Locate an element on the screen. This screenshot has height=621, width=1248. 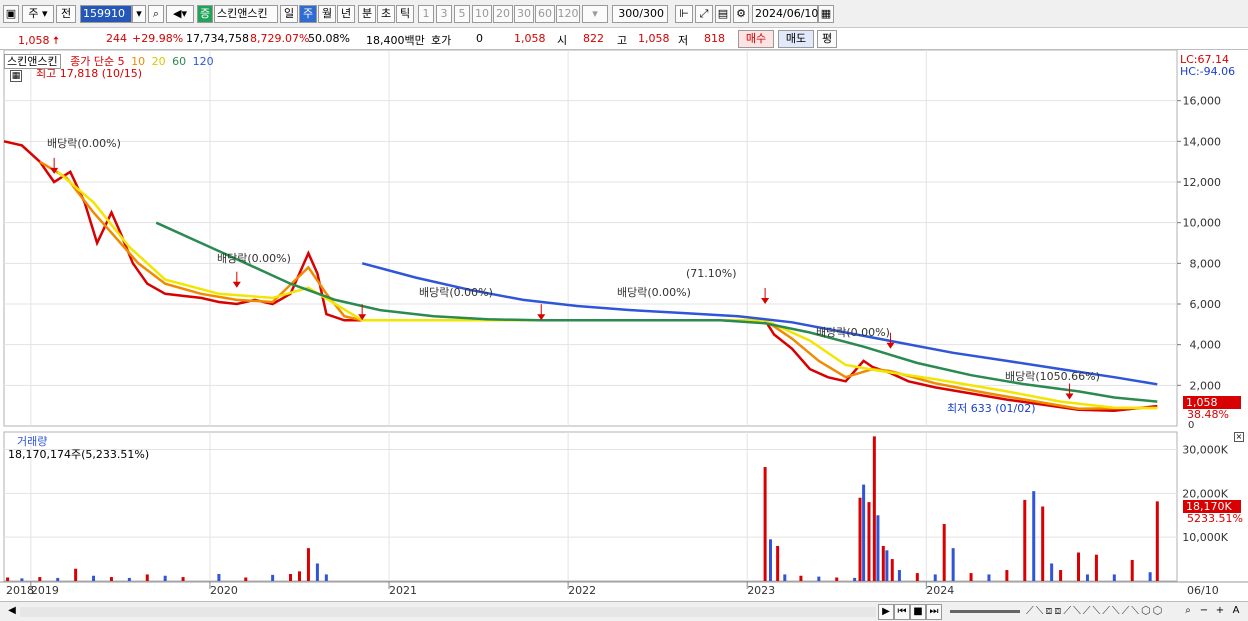
interval-60: 60 is located at coordinates (545, 14).